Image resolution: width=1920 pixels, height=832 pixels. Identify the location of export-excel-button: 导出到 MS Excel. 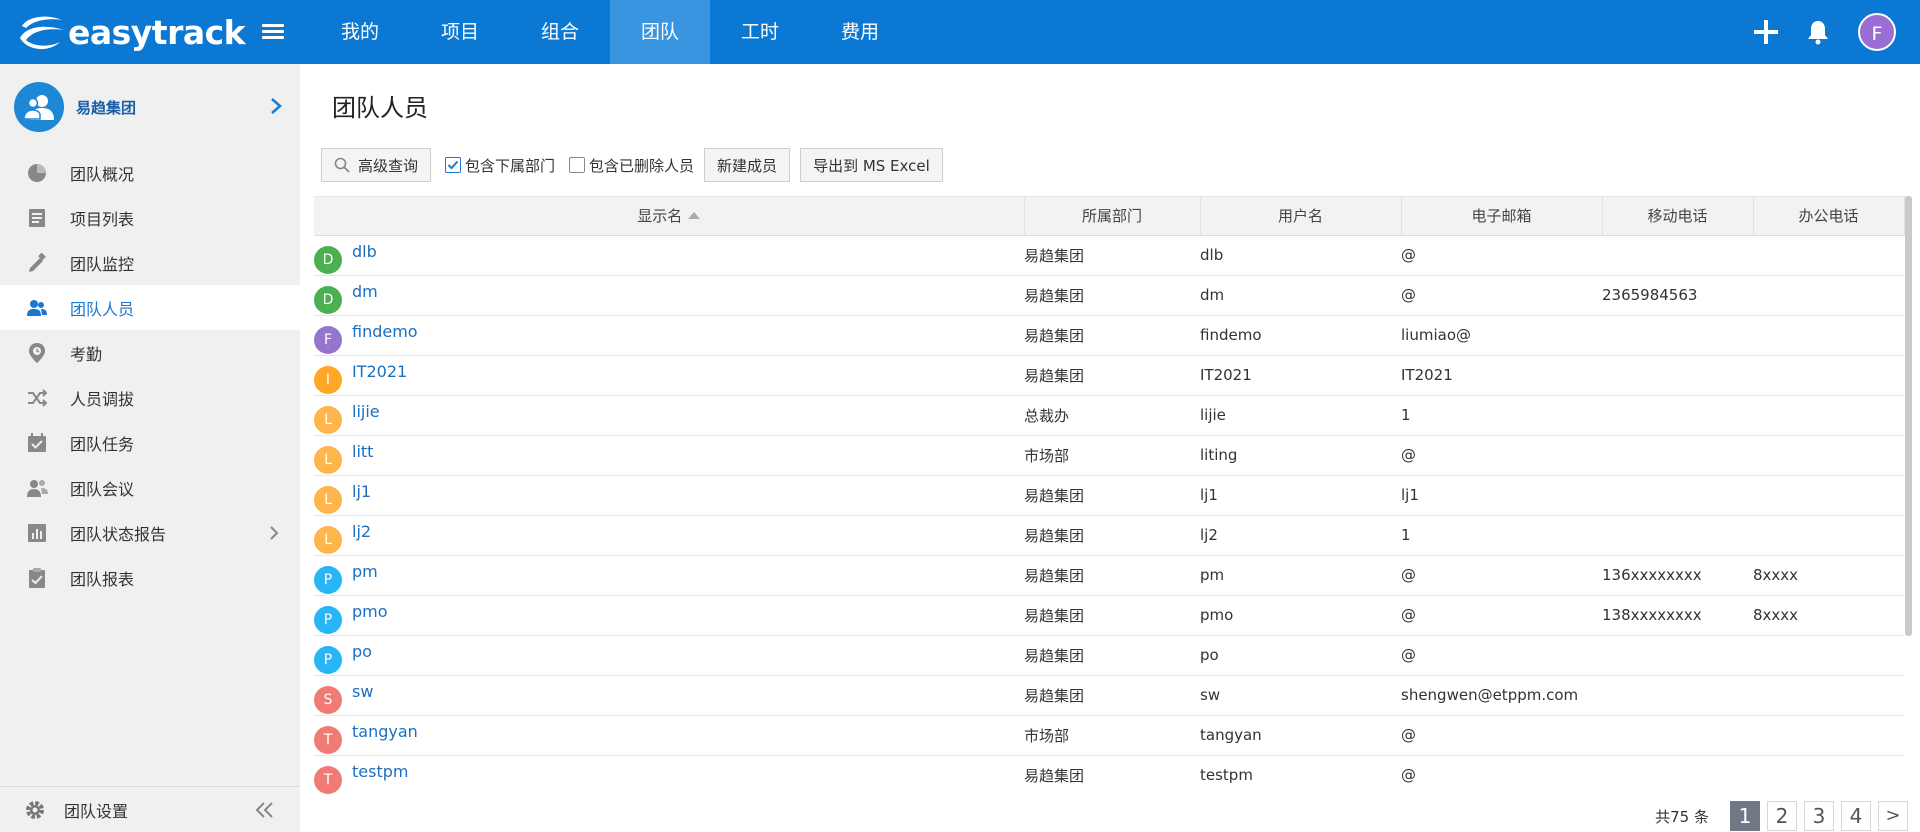
(871, 165).